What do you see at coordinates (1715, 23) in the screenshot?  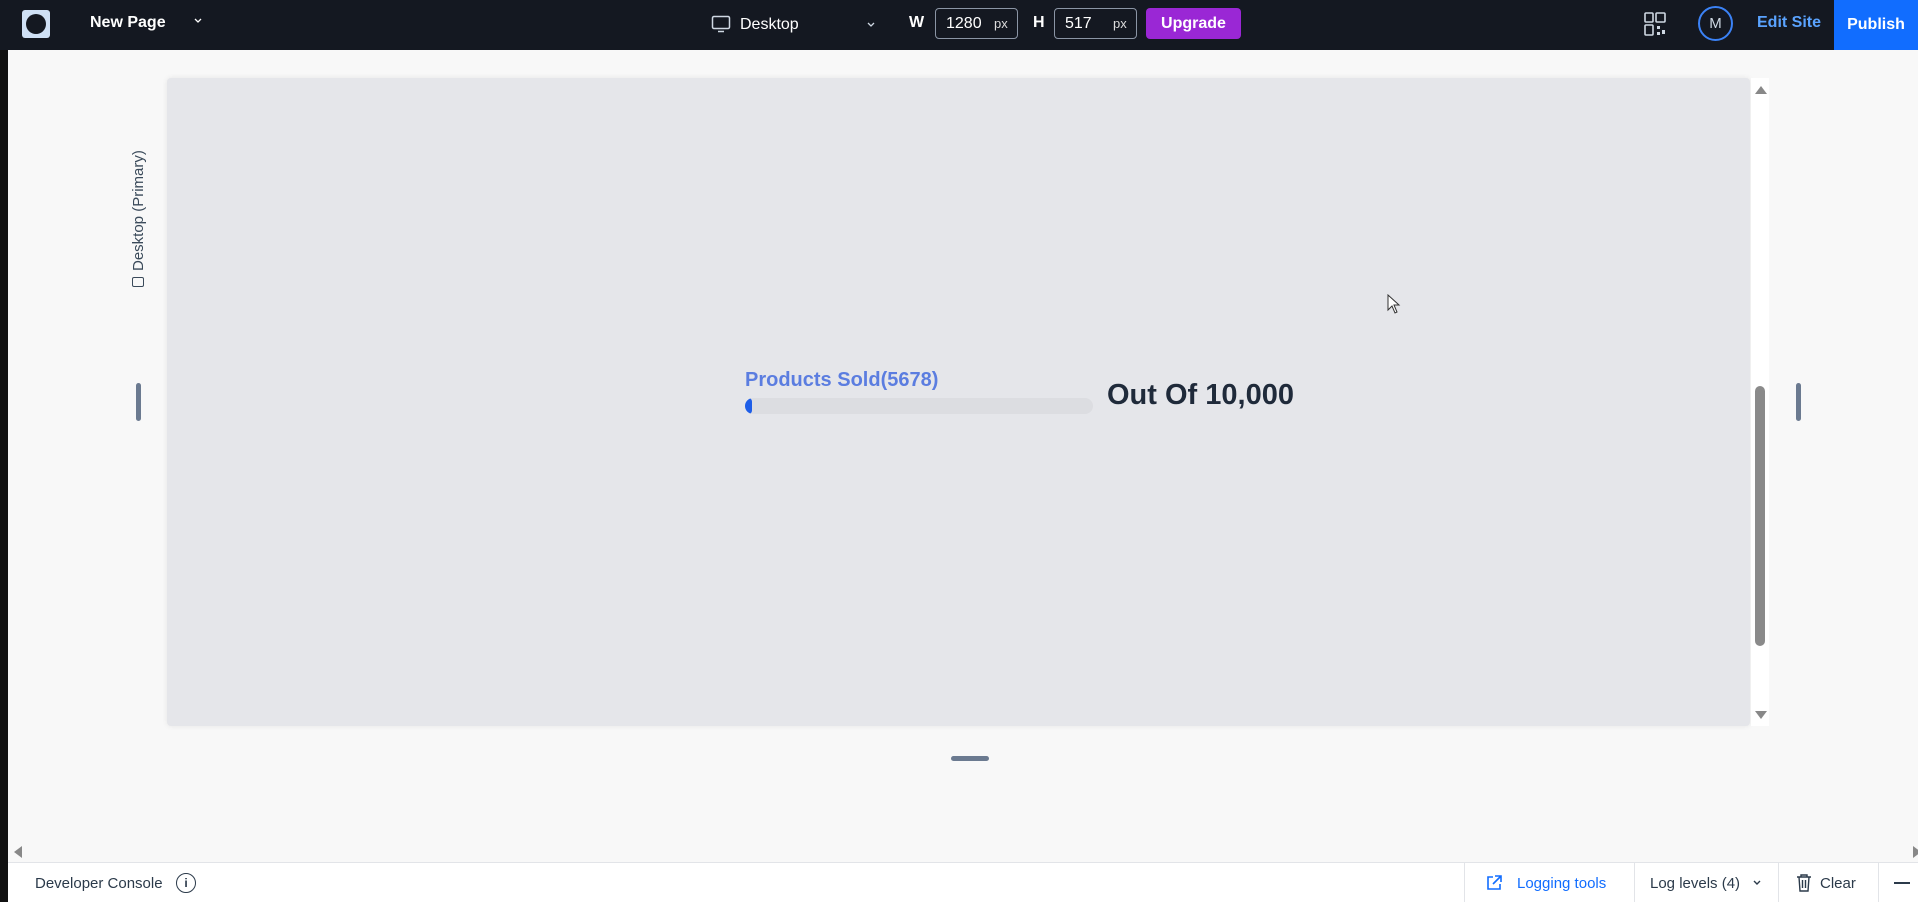 I see `avatar: M` at bounding box center [1715, 23].